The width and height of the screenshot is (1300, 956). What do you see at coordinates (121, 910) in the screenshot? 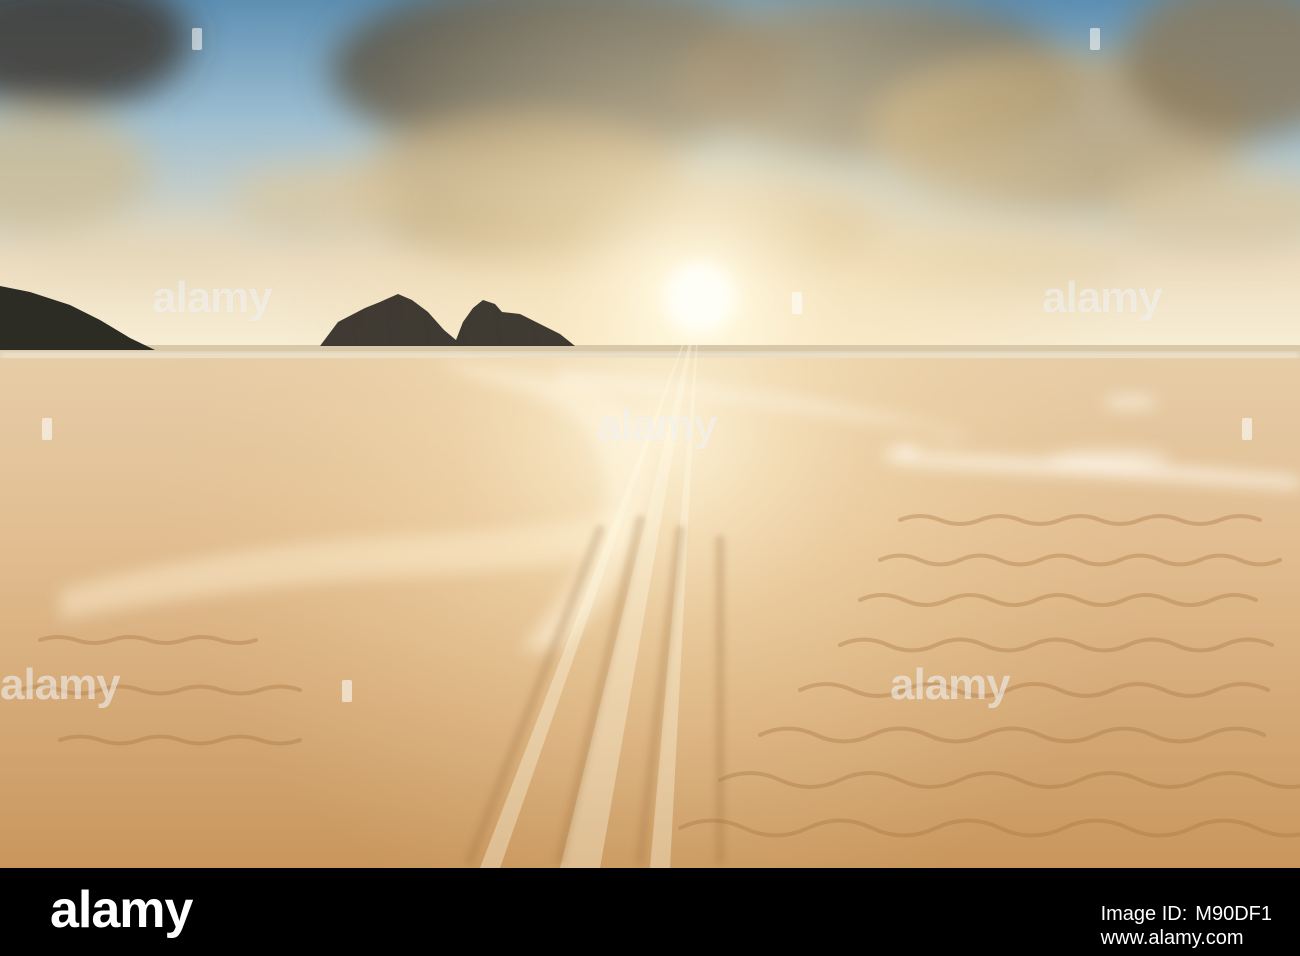
I see `brand-logo: alamy` at bounding box center [121, 910].